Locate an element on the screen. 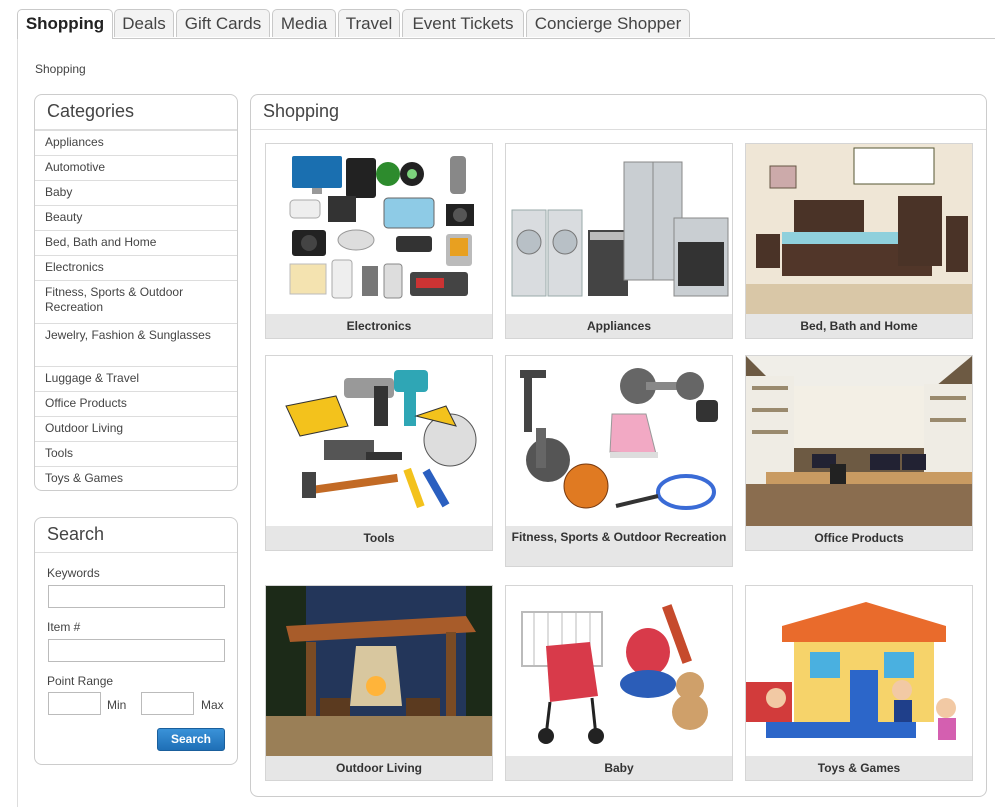 Image resolution: width=995 pixels, height=807 pixels. tile-office-products: Office Products is located at coordinates (859, 453).